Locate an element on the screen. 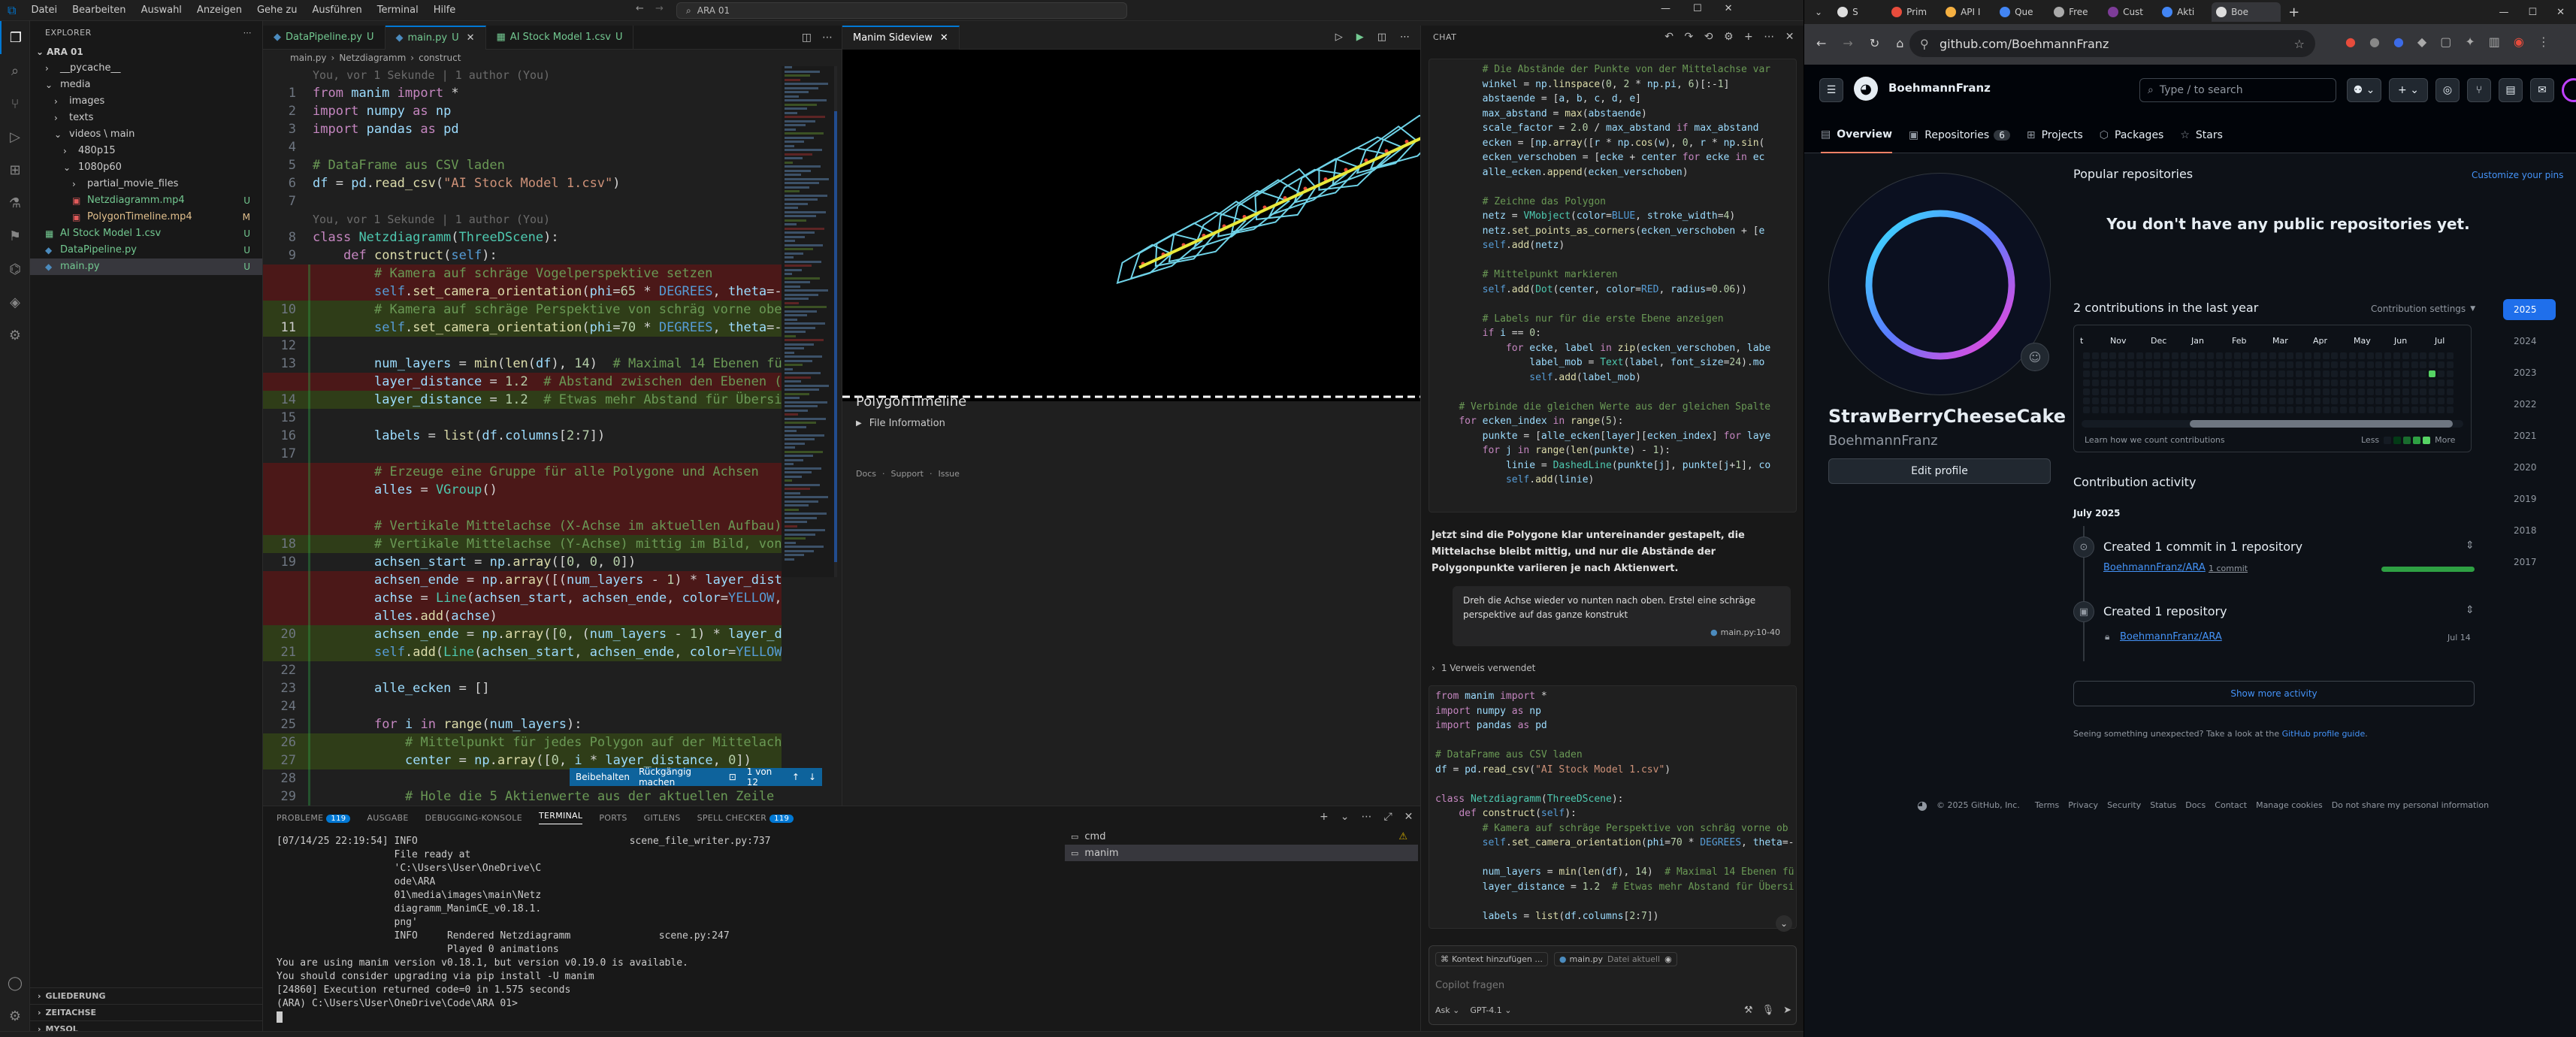 The width and height of the screenshot is (2576, 1037). browser-tab: Free is located at coordinates (2075, 12).